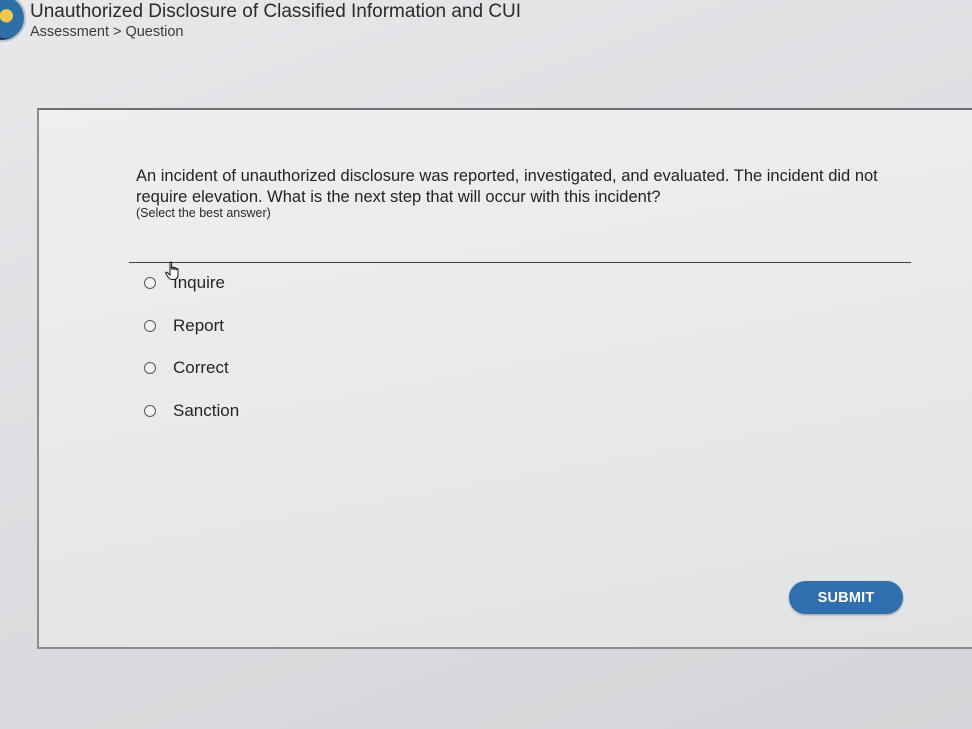  Describe the element at coordinates (201, 368) in the screenshot. I see `option-label: Correct` at that location.